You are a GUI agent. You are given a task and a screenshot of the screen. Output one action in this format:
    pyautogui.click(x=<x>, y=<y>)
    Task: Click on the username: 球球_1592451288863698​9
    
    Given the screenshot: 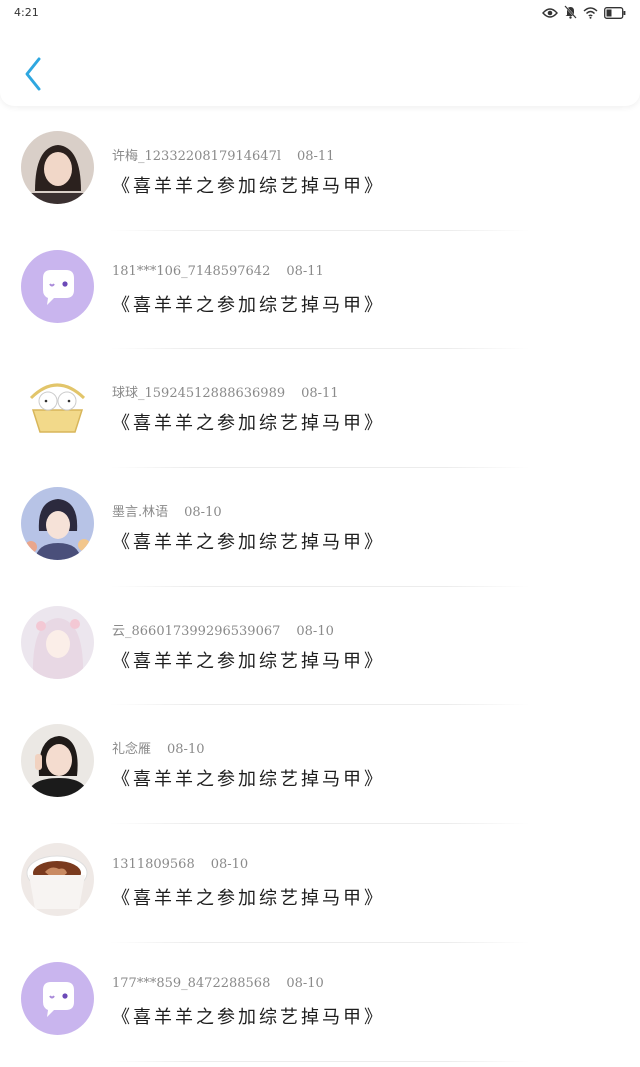 What is the action you would take?
    pyautogui.click(x=198, y=393)
    